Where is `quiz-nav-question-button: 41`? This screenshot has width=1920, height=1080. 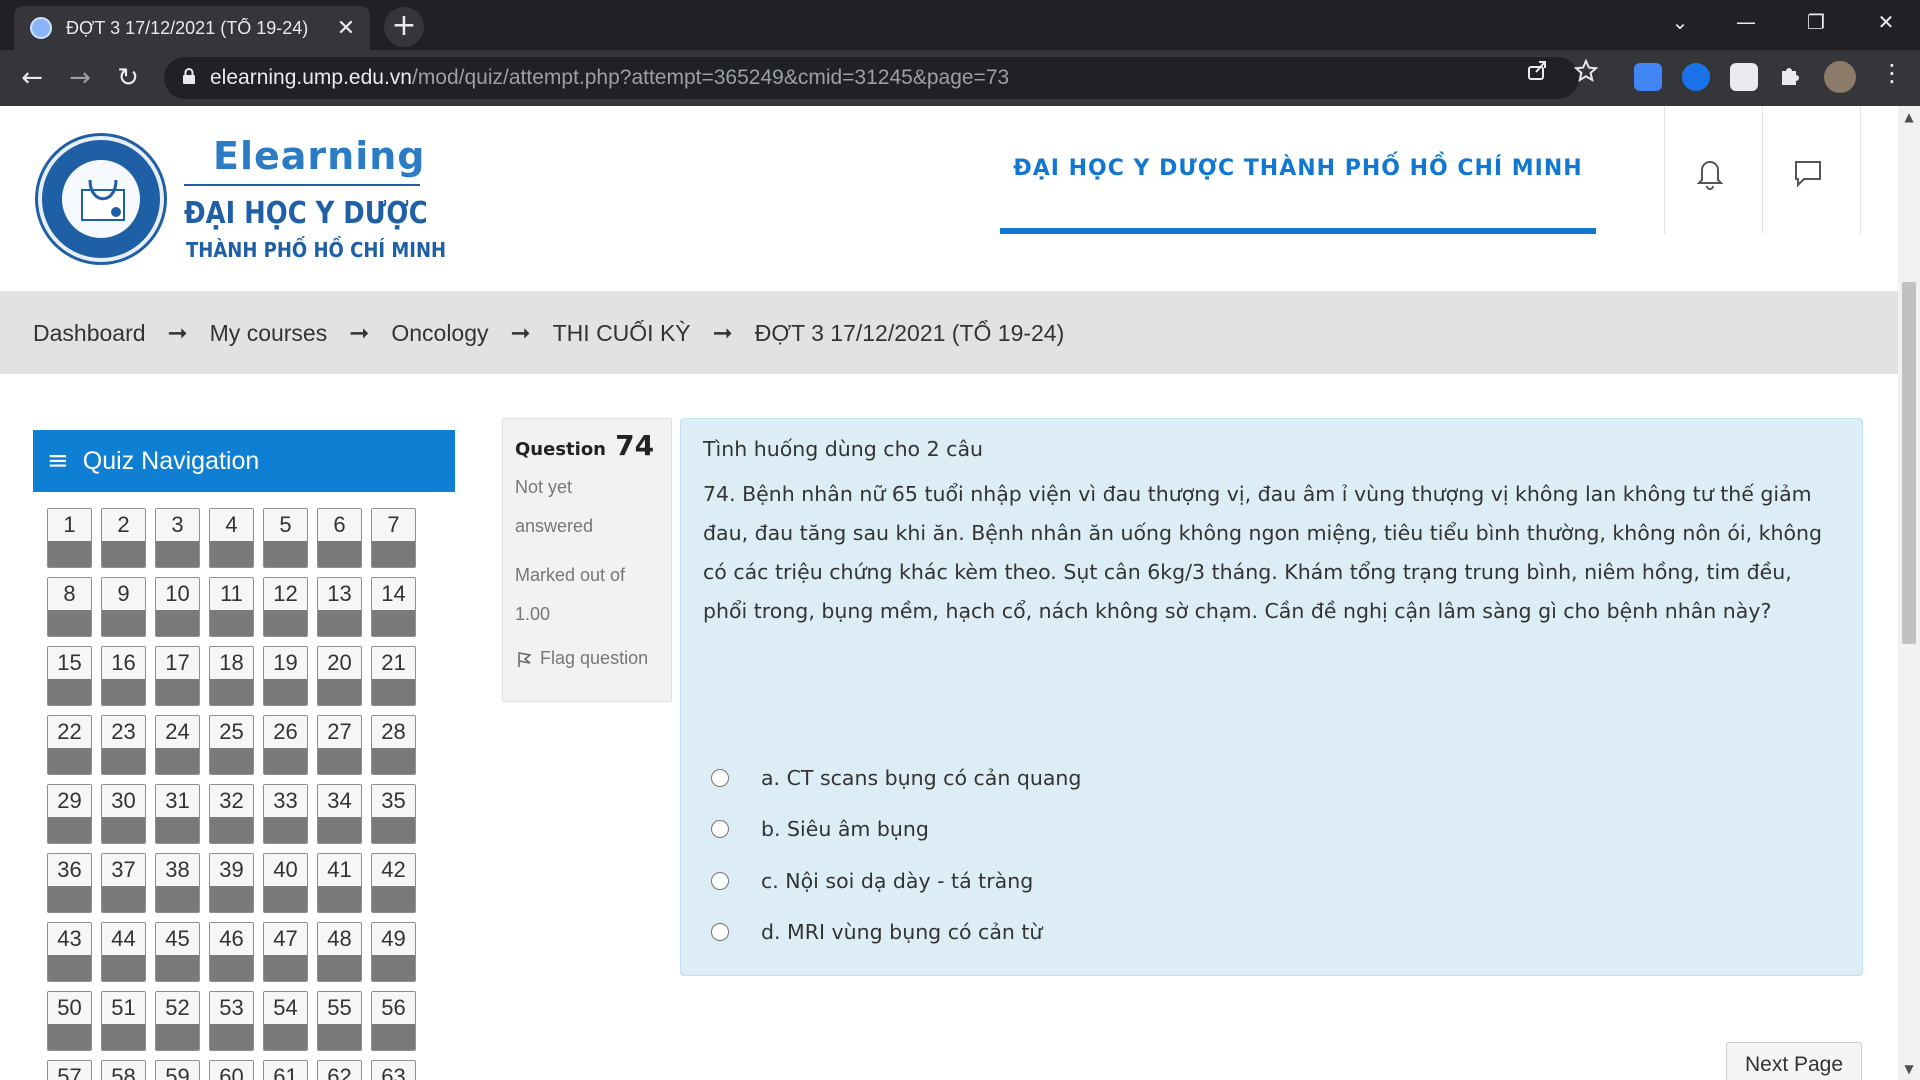 quiz-nav-question-button: 41 is located at coordinates (339, 883).